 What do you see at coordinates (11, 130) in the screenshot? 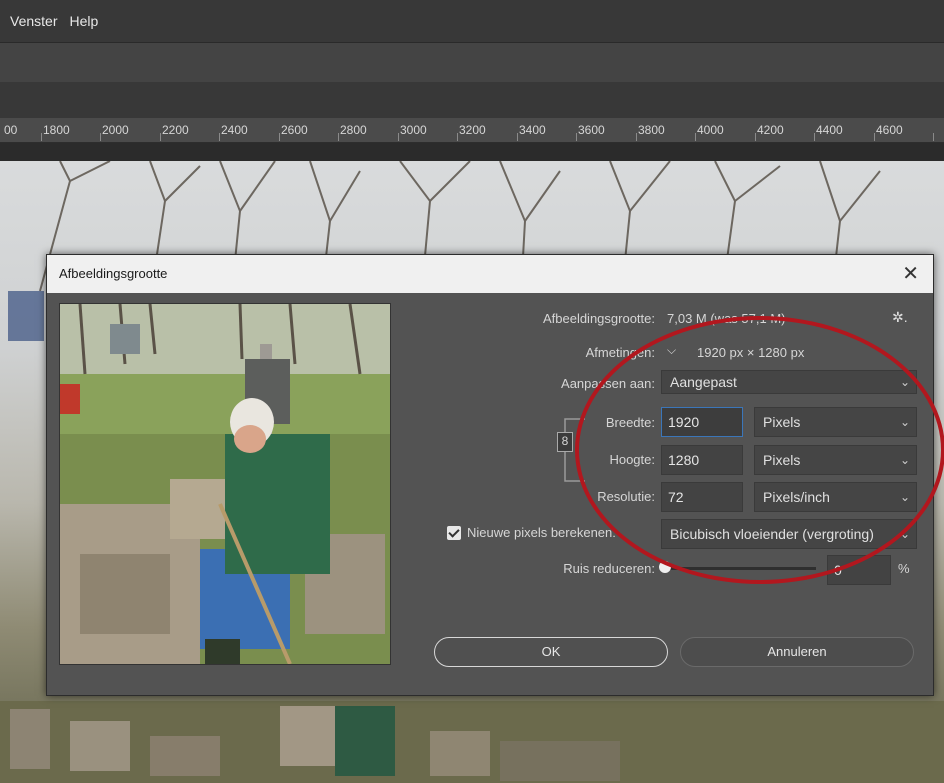
I see `ruler-tick: 00` at bounding box center [11, 130].